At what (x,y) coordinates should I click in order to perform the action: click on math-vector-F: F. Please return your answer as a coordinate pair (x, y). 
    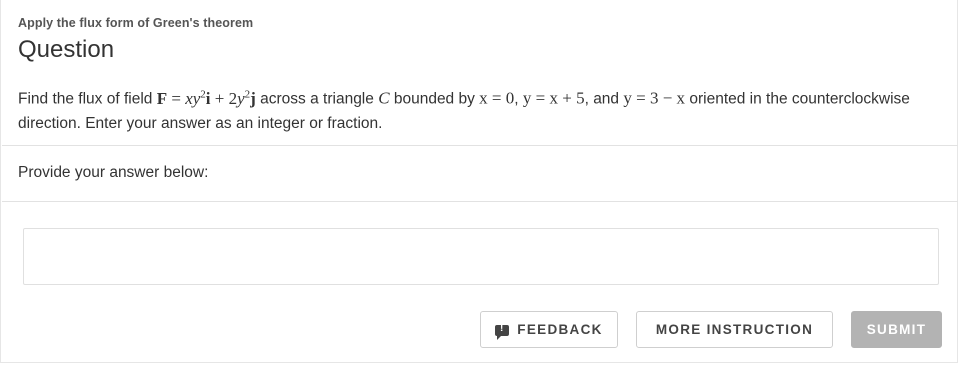
    Looking at the image, I should click on (162, 98).